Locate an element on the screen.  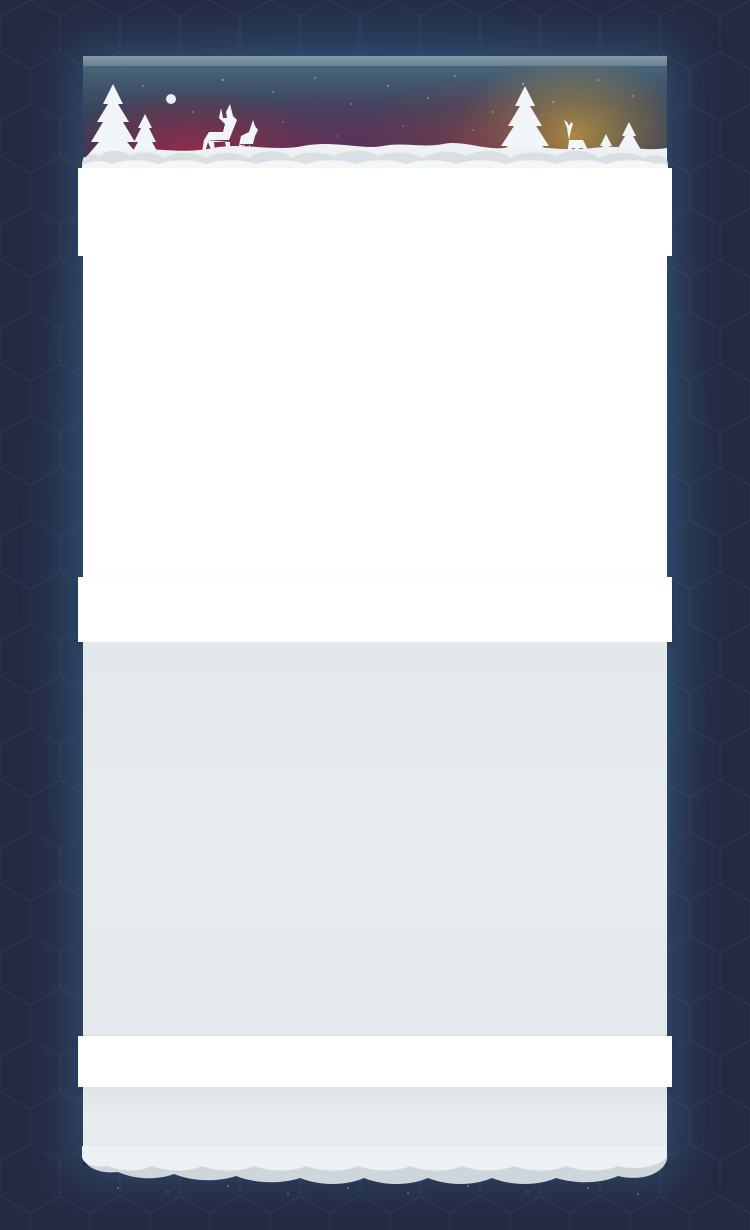
middle-band is located at coordinates (375, 609).